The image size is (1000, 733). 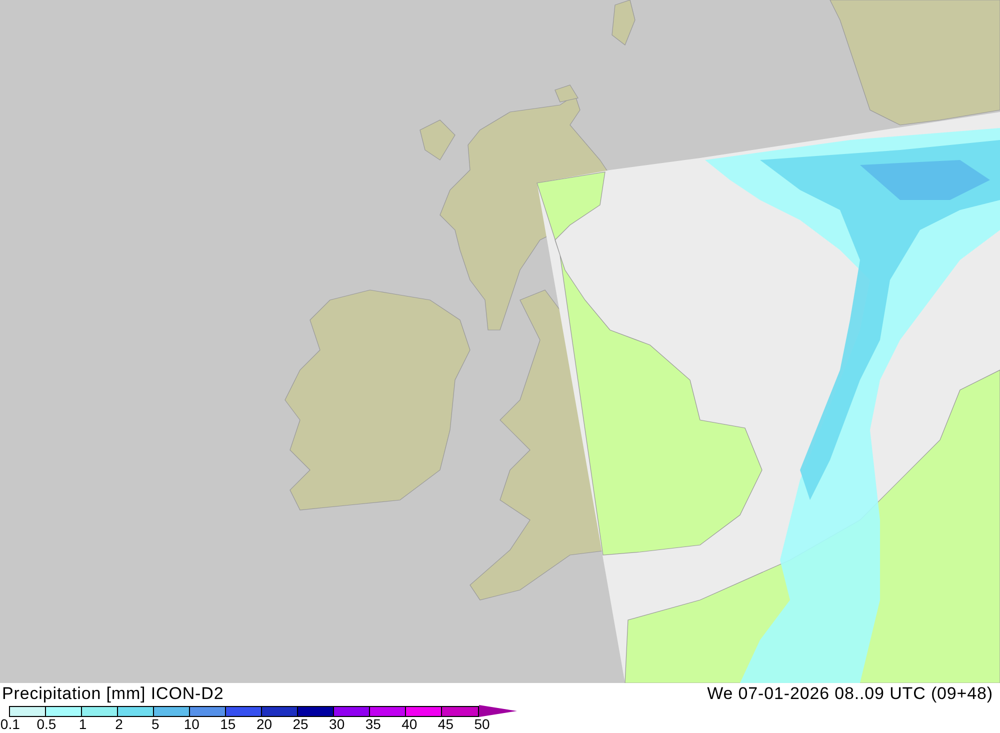 What do you see at coordinates (409, 724) in the screenshot?
I see `legend-label: 40` at bounding box center [409, 724].